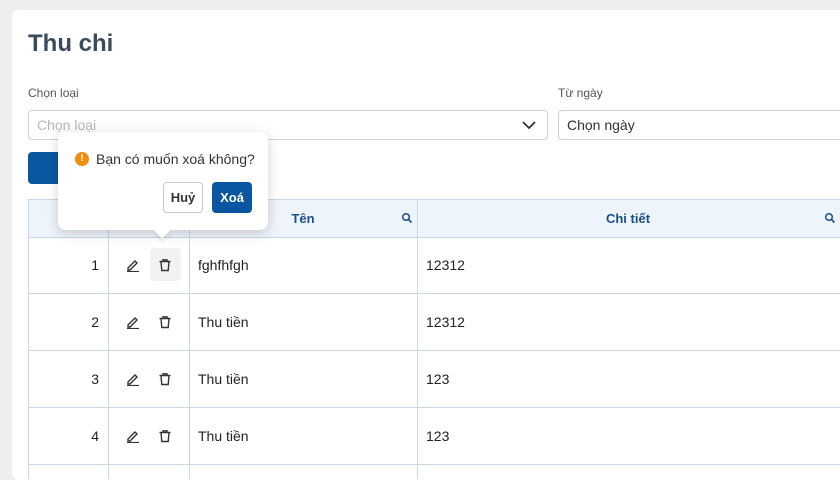 This screenshot has width=840, height=480. Describe the element at coordinates (303, 218) in the screenshot. I see `column-header-name-label: Tên` at that location.